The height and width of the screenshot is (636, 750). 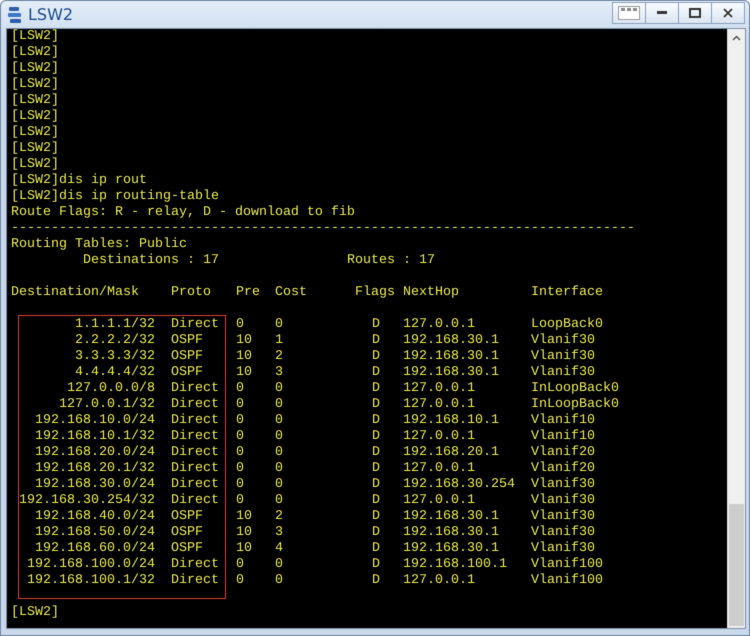 What do you see at coordinates (455, 565) in the screenshot?
I see `table-cell-text: 192.168.100.1` at bounding box center [455, 565].